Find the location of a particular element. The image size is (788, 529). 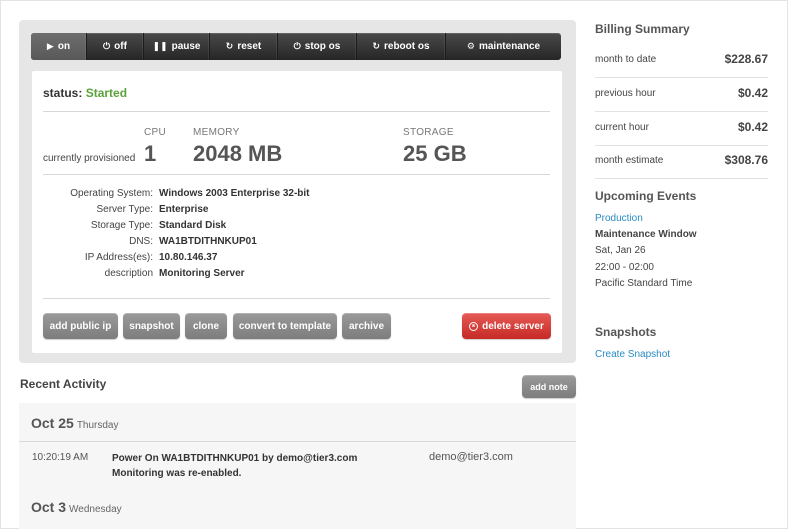

power-on-button: ▶ on is located at coordinates (59, 46).